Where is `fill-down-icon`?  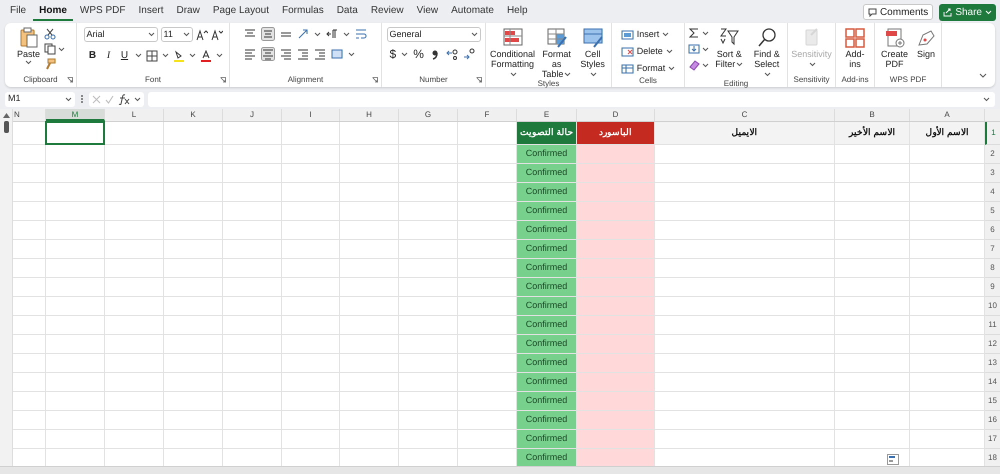
fill-down-icon is located at coordinates (694, 49).